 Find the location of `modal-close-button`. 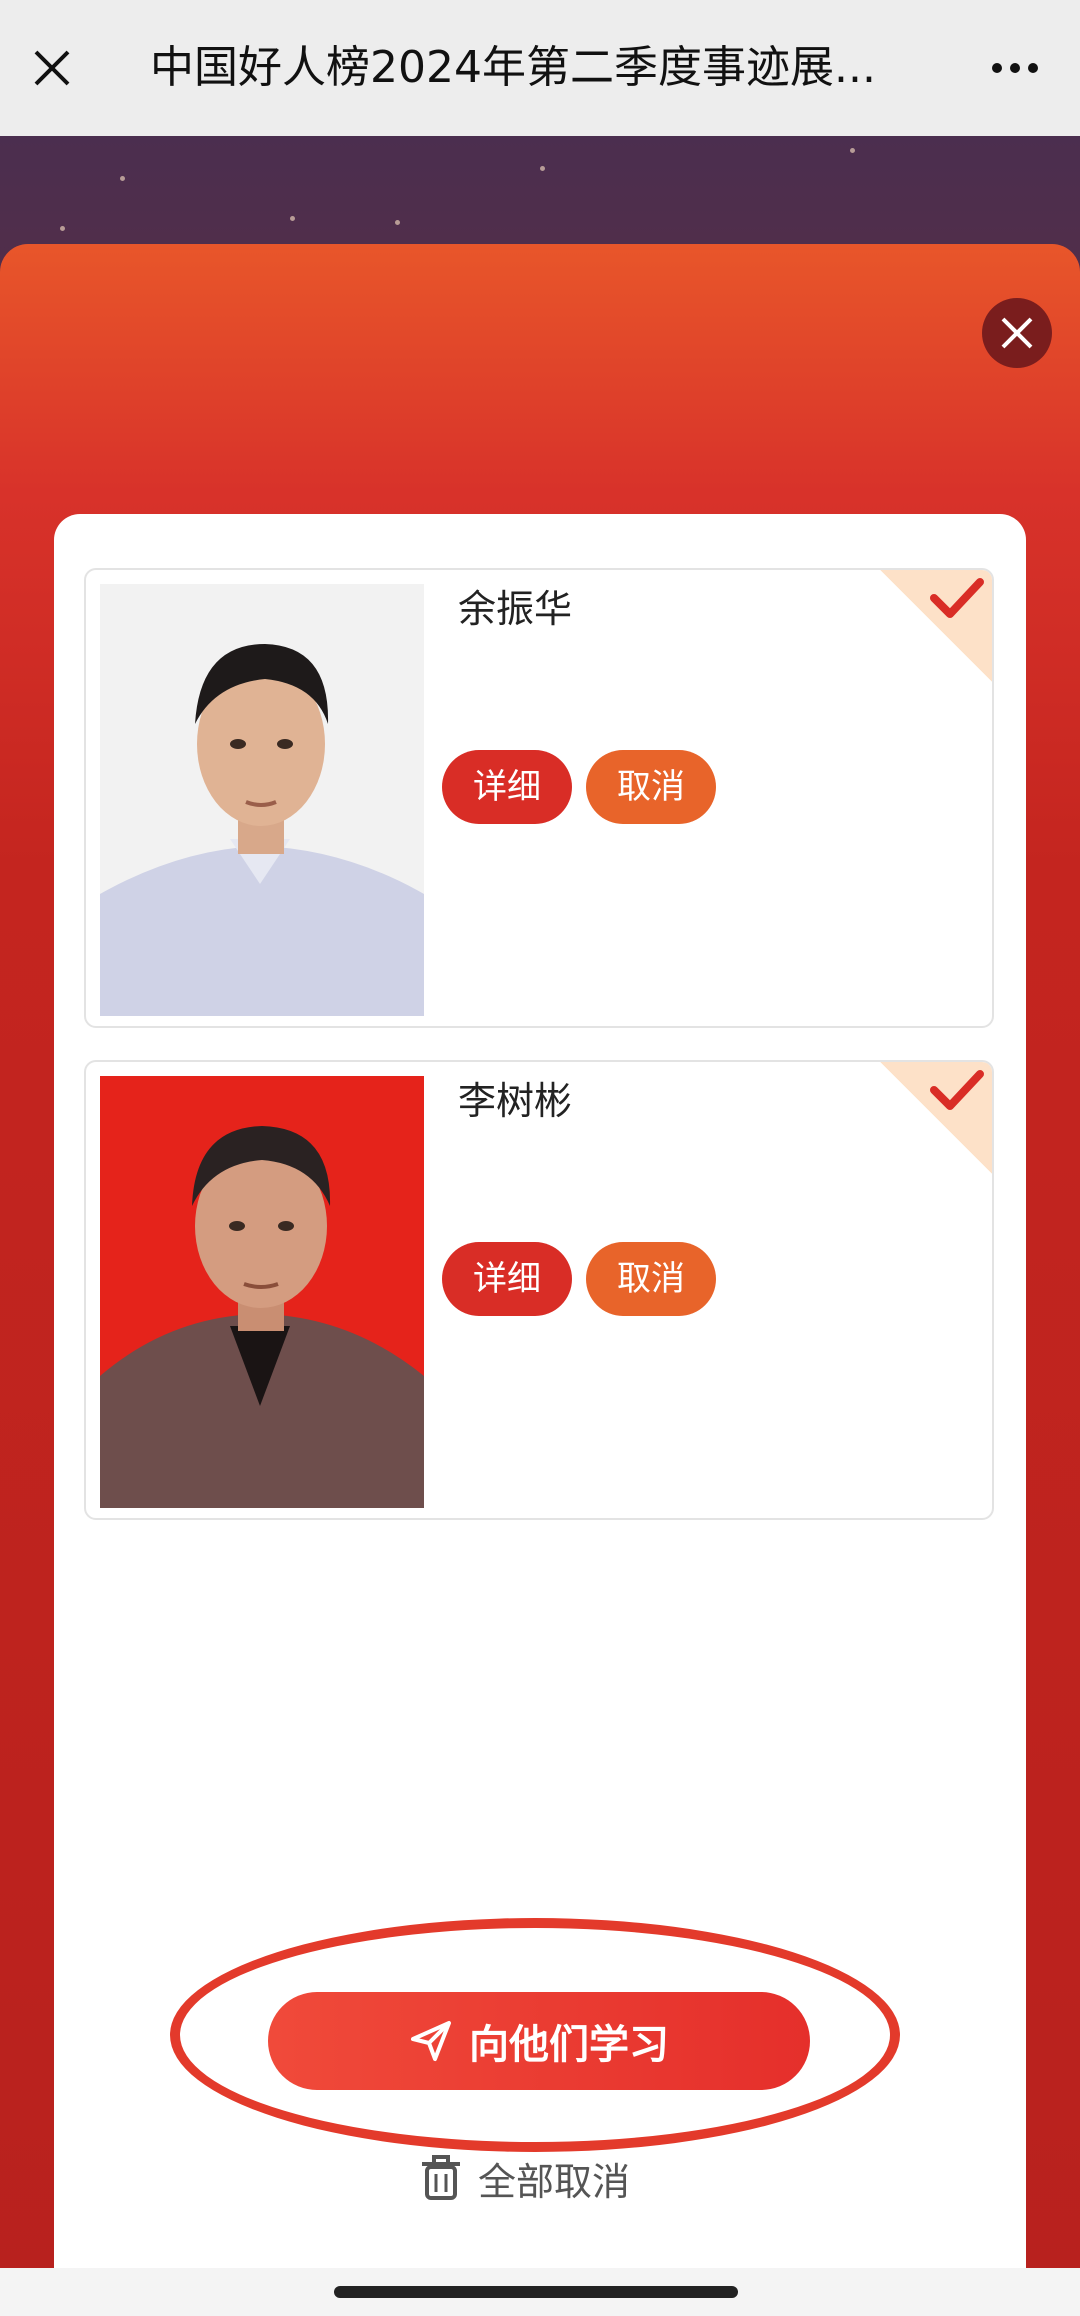

modal-close-button is located at coordinates (1017, 333).